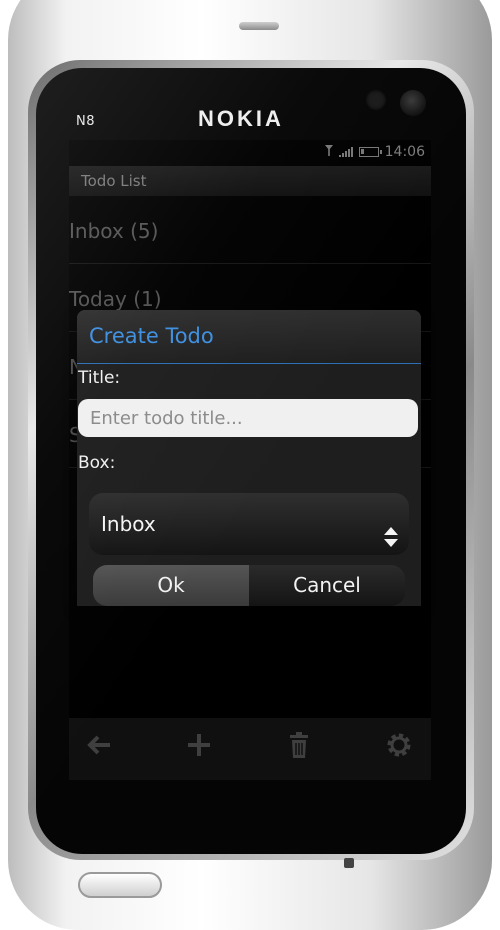 The height and width of the screenshot is (930, 500). Describe the element at coordinates (114, 231) in the screenshot. I see `list-item-label: Inbox (5)` at that location.